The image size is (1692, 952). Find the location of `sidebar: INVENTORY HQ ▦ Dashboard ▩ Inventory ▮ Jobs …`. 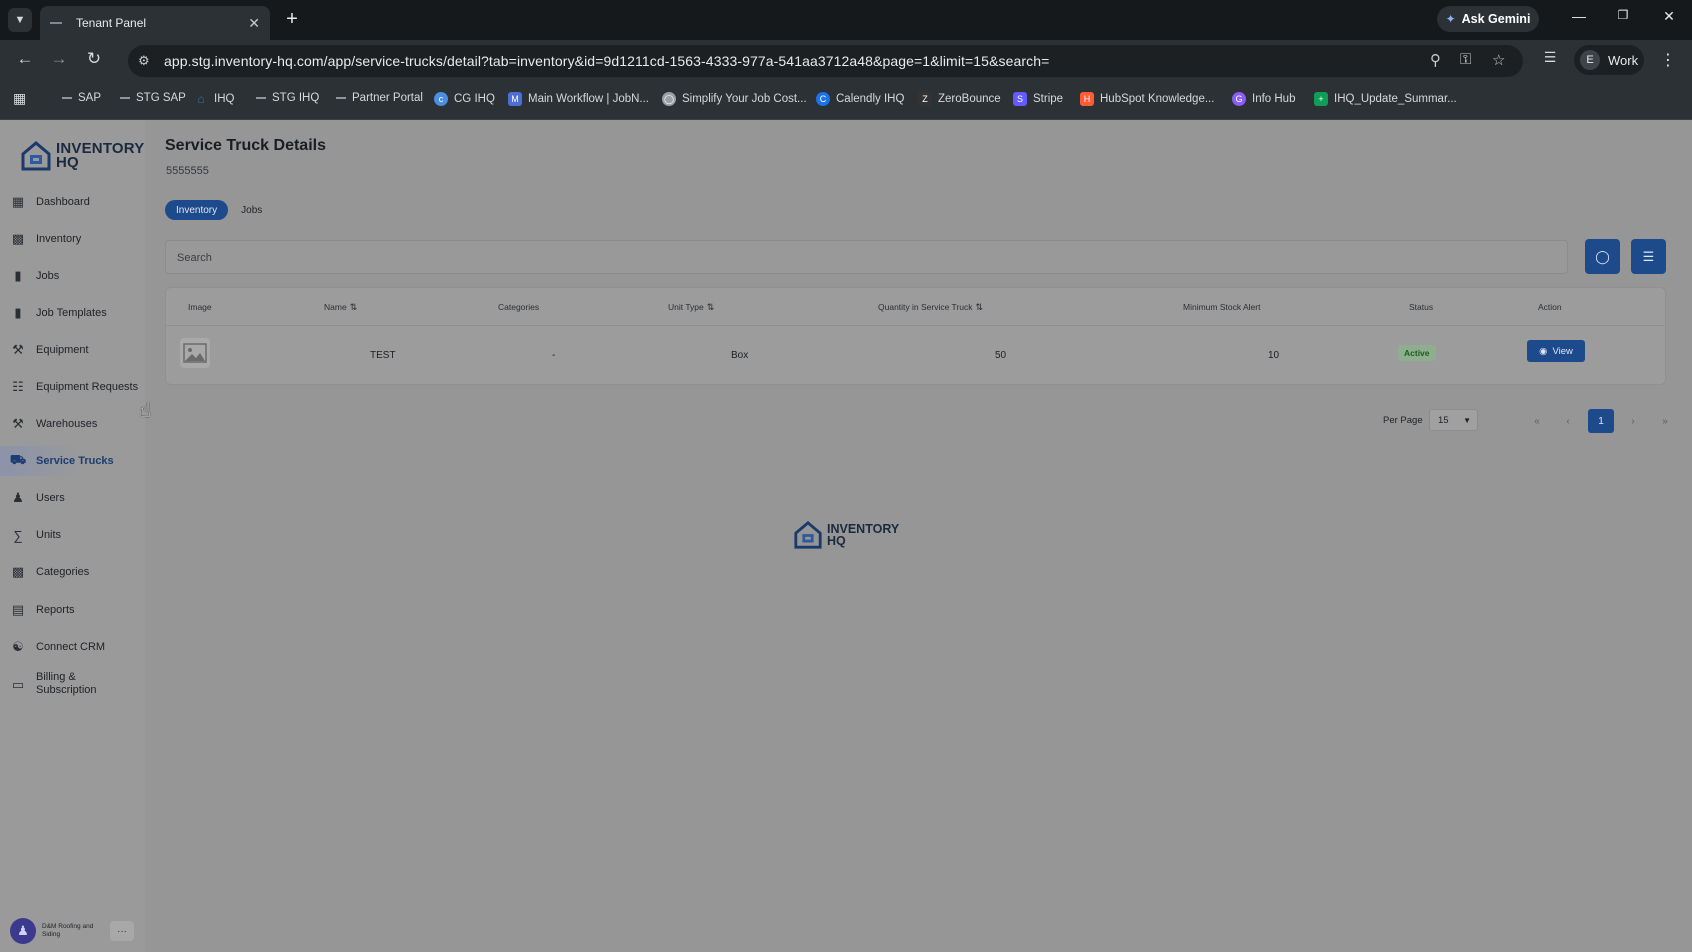

sidebar: INVENTORY HQ ▦ Dashboard ▩ Inventory ▮ Jobs … is located at coordinates (72, 536).